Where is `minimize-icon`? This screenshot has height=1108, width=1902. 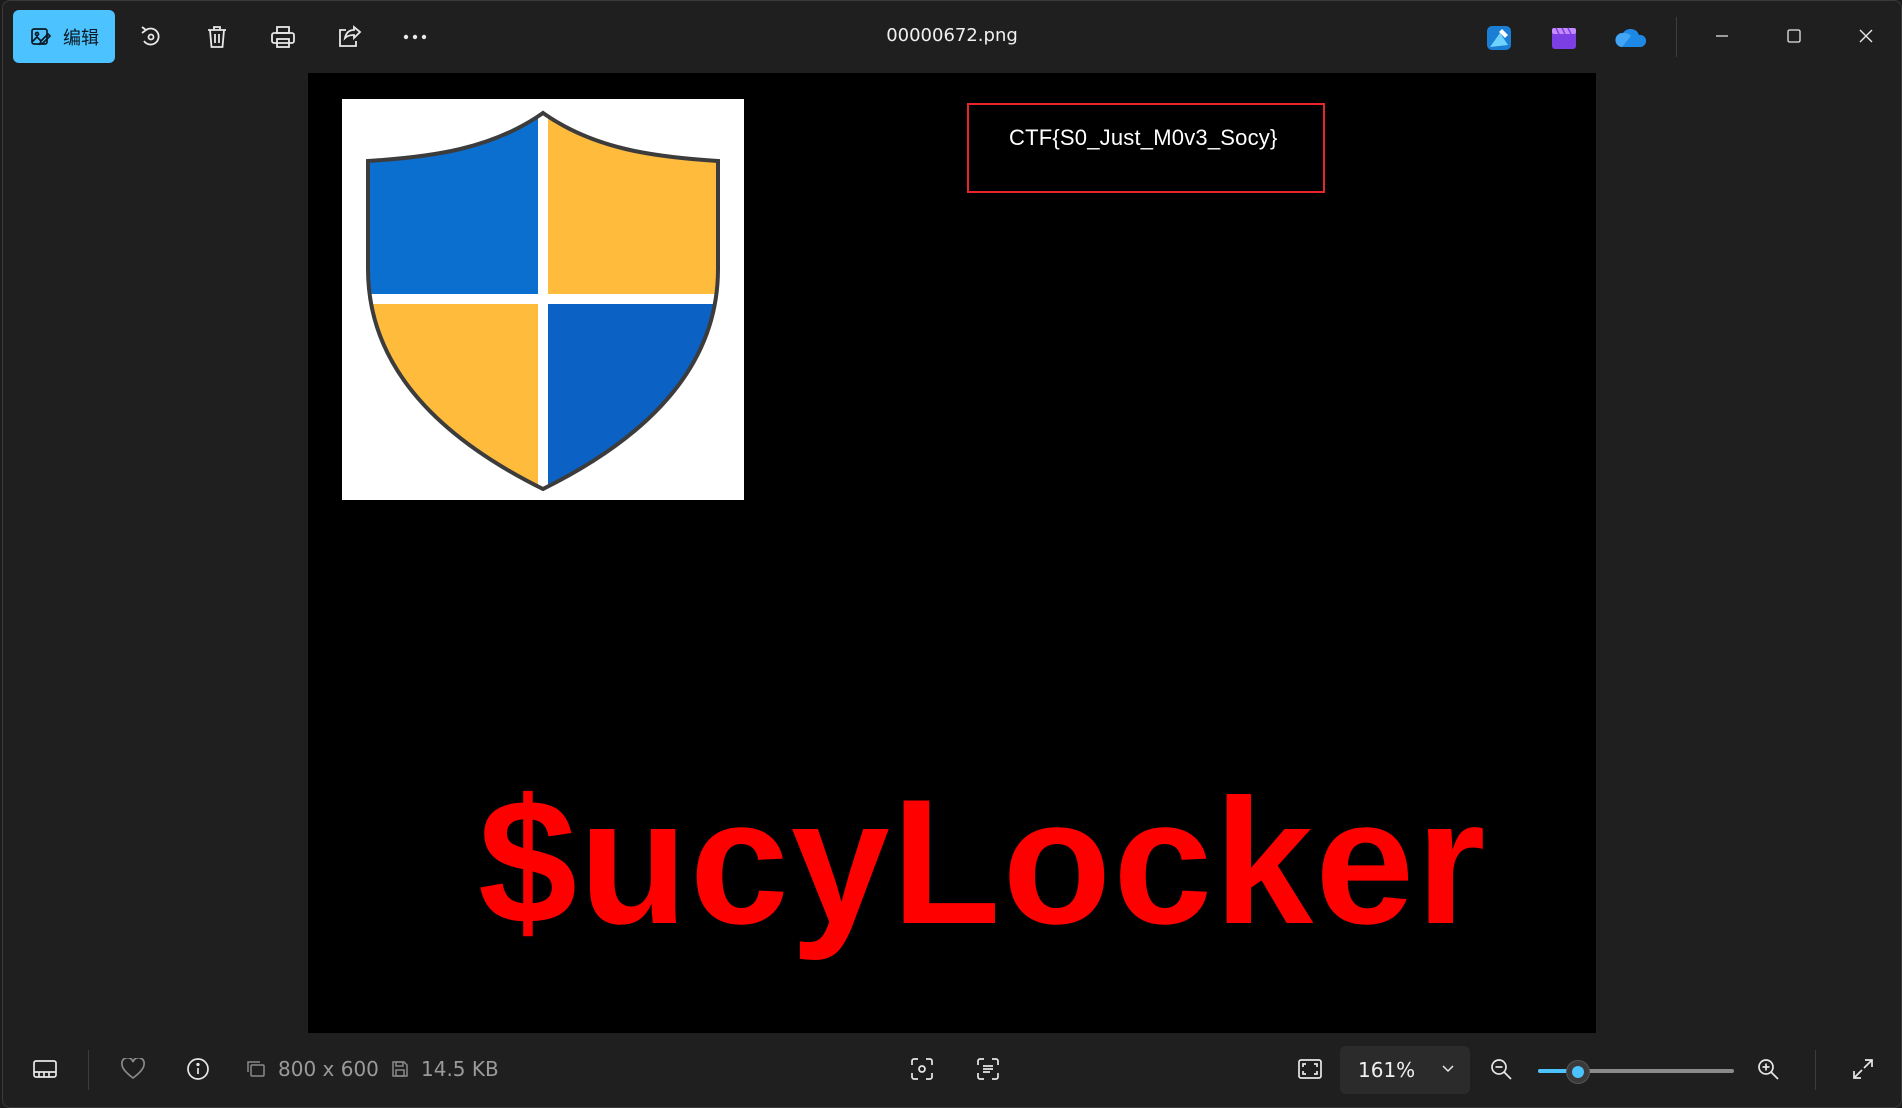
minimize-icon is located at coordinates (1722, 36).